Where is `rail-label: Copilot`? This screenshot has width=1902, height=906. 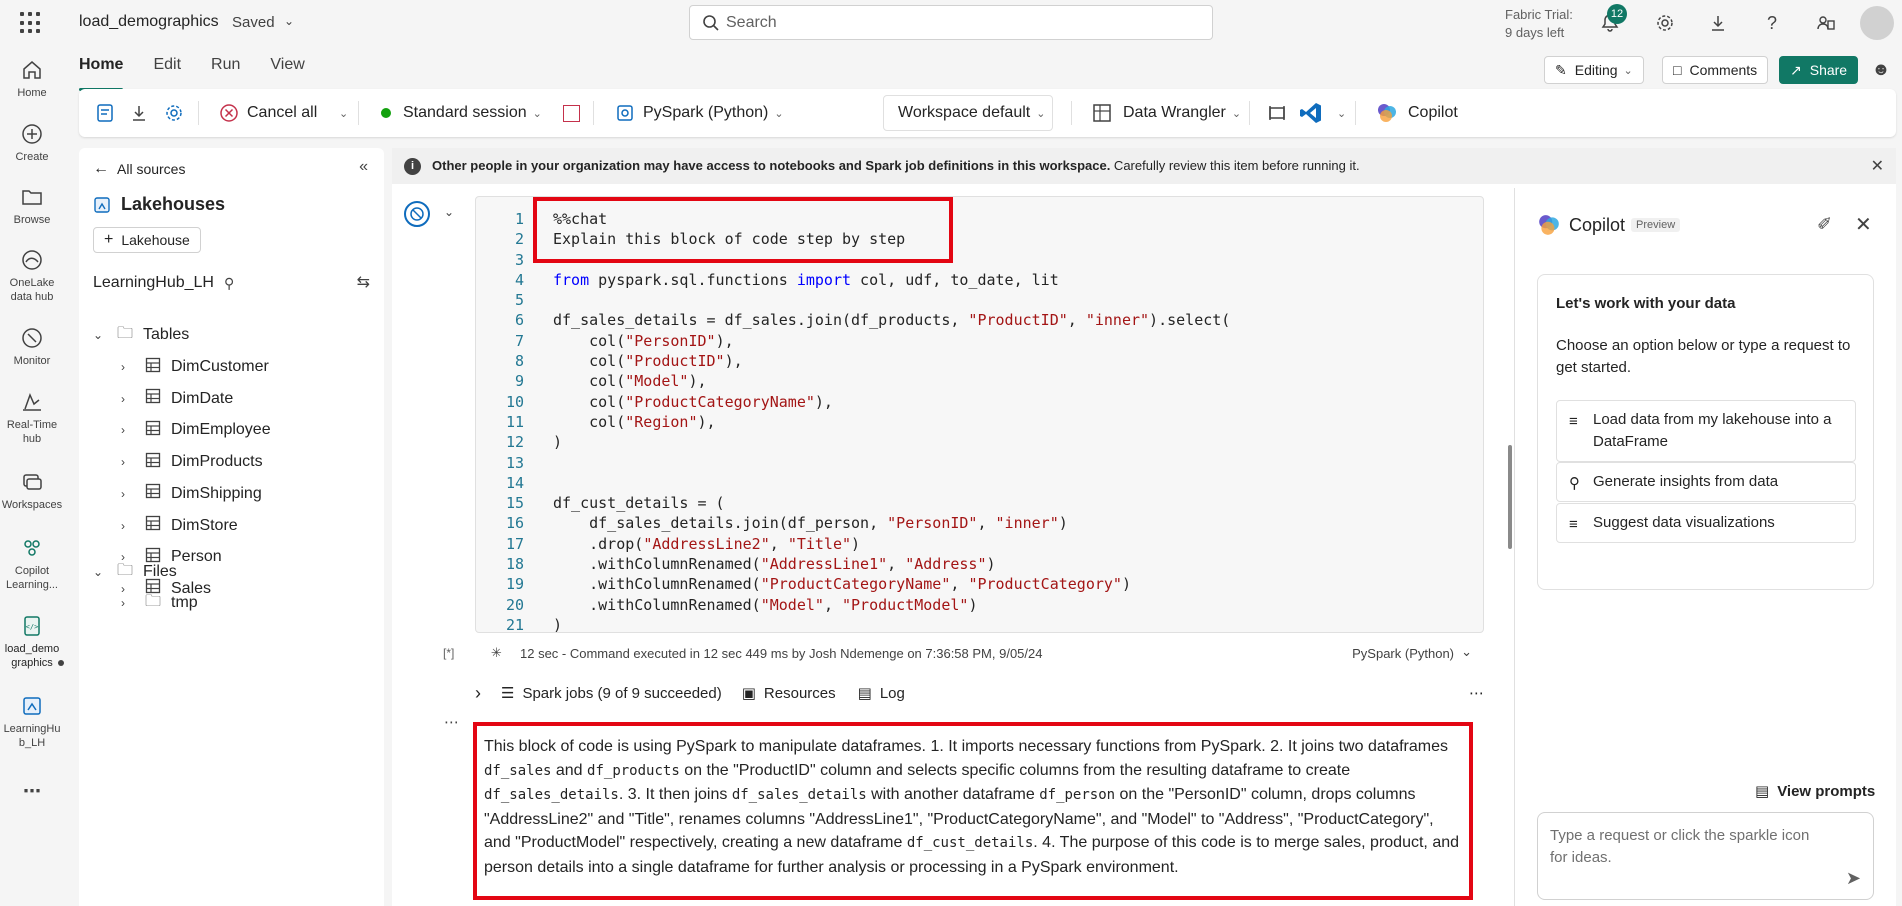
rail-label: Copilot is located at coordinates (32, 571).